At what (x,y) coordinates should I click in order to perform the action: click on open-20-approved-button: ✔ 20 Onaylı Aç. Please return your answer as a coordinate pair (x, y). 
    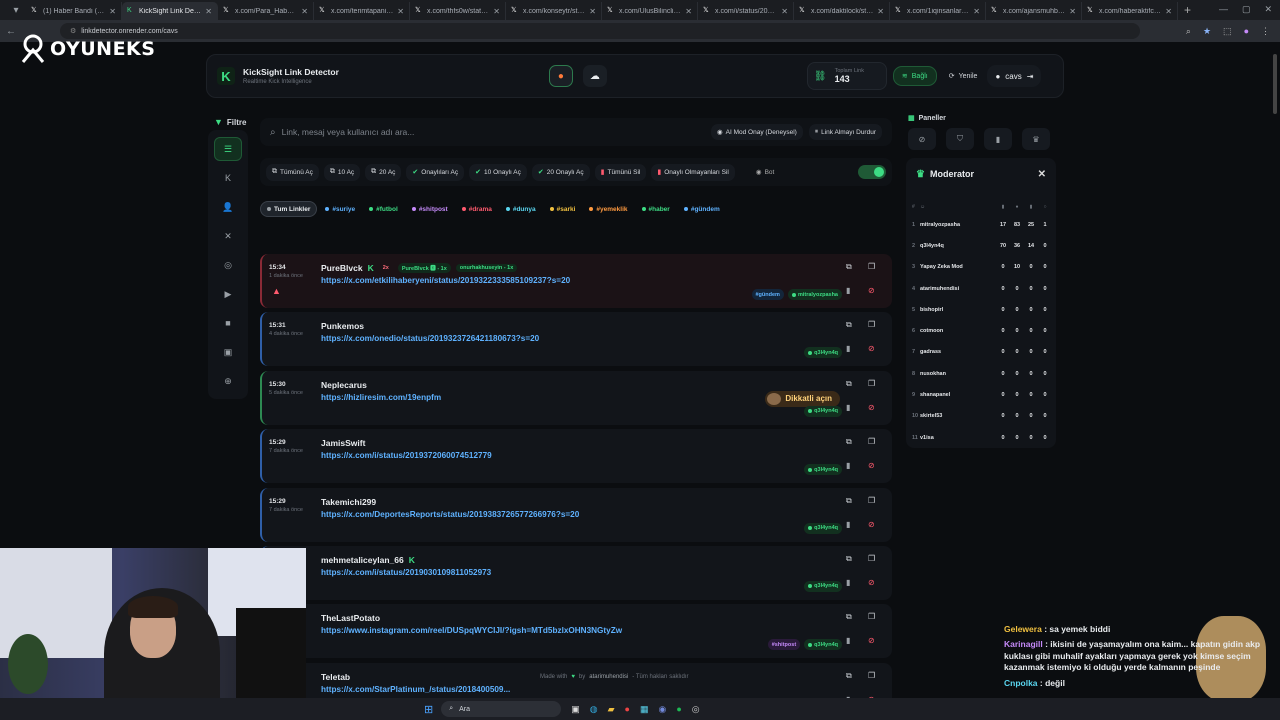
    Looking at the image, I should click on (560, 172).